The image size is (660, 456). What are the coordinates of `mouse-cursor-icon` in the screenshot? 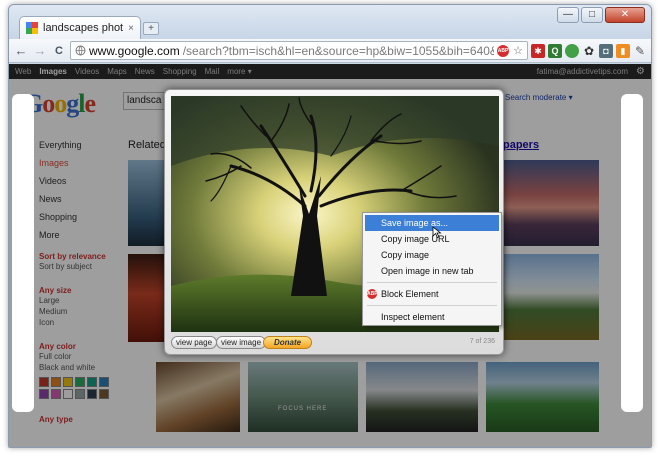 It's located at (437, 232).